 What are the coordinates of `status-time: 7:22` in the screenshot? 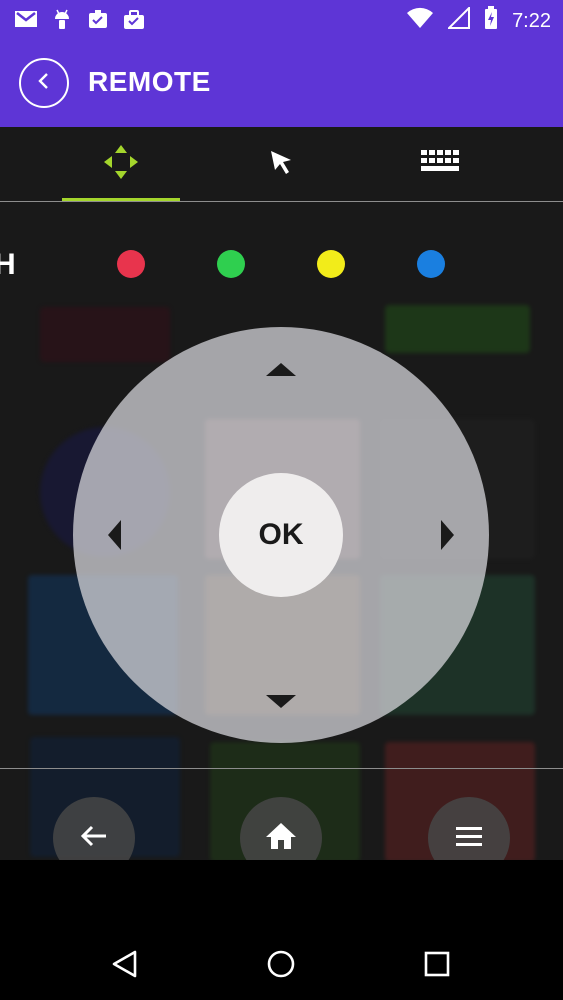 It's located at (531, 20).